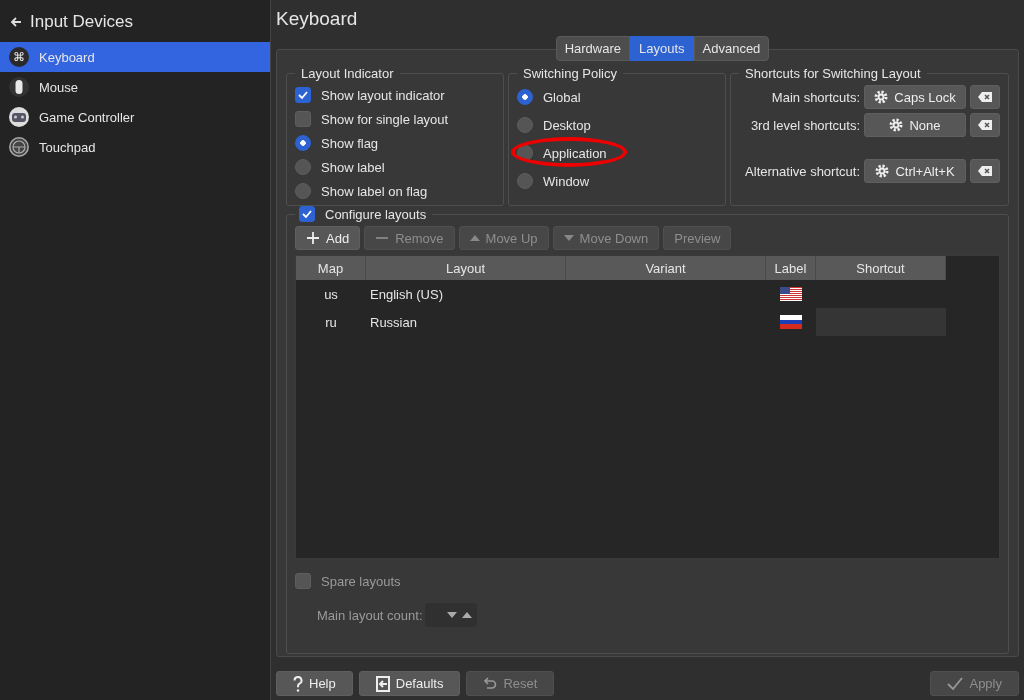 This screenshot has width=1024, height=700. Describe the element at coordinates (881, 268) in the screenshot. I see `column-header: Shortcut` at that location.